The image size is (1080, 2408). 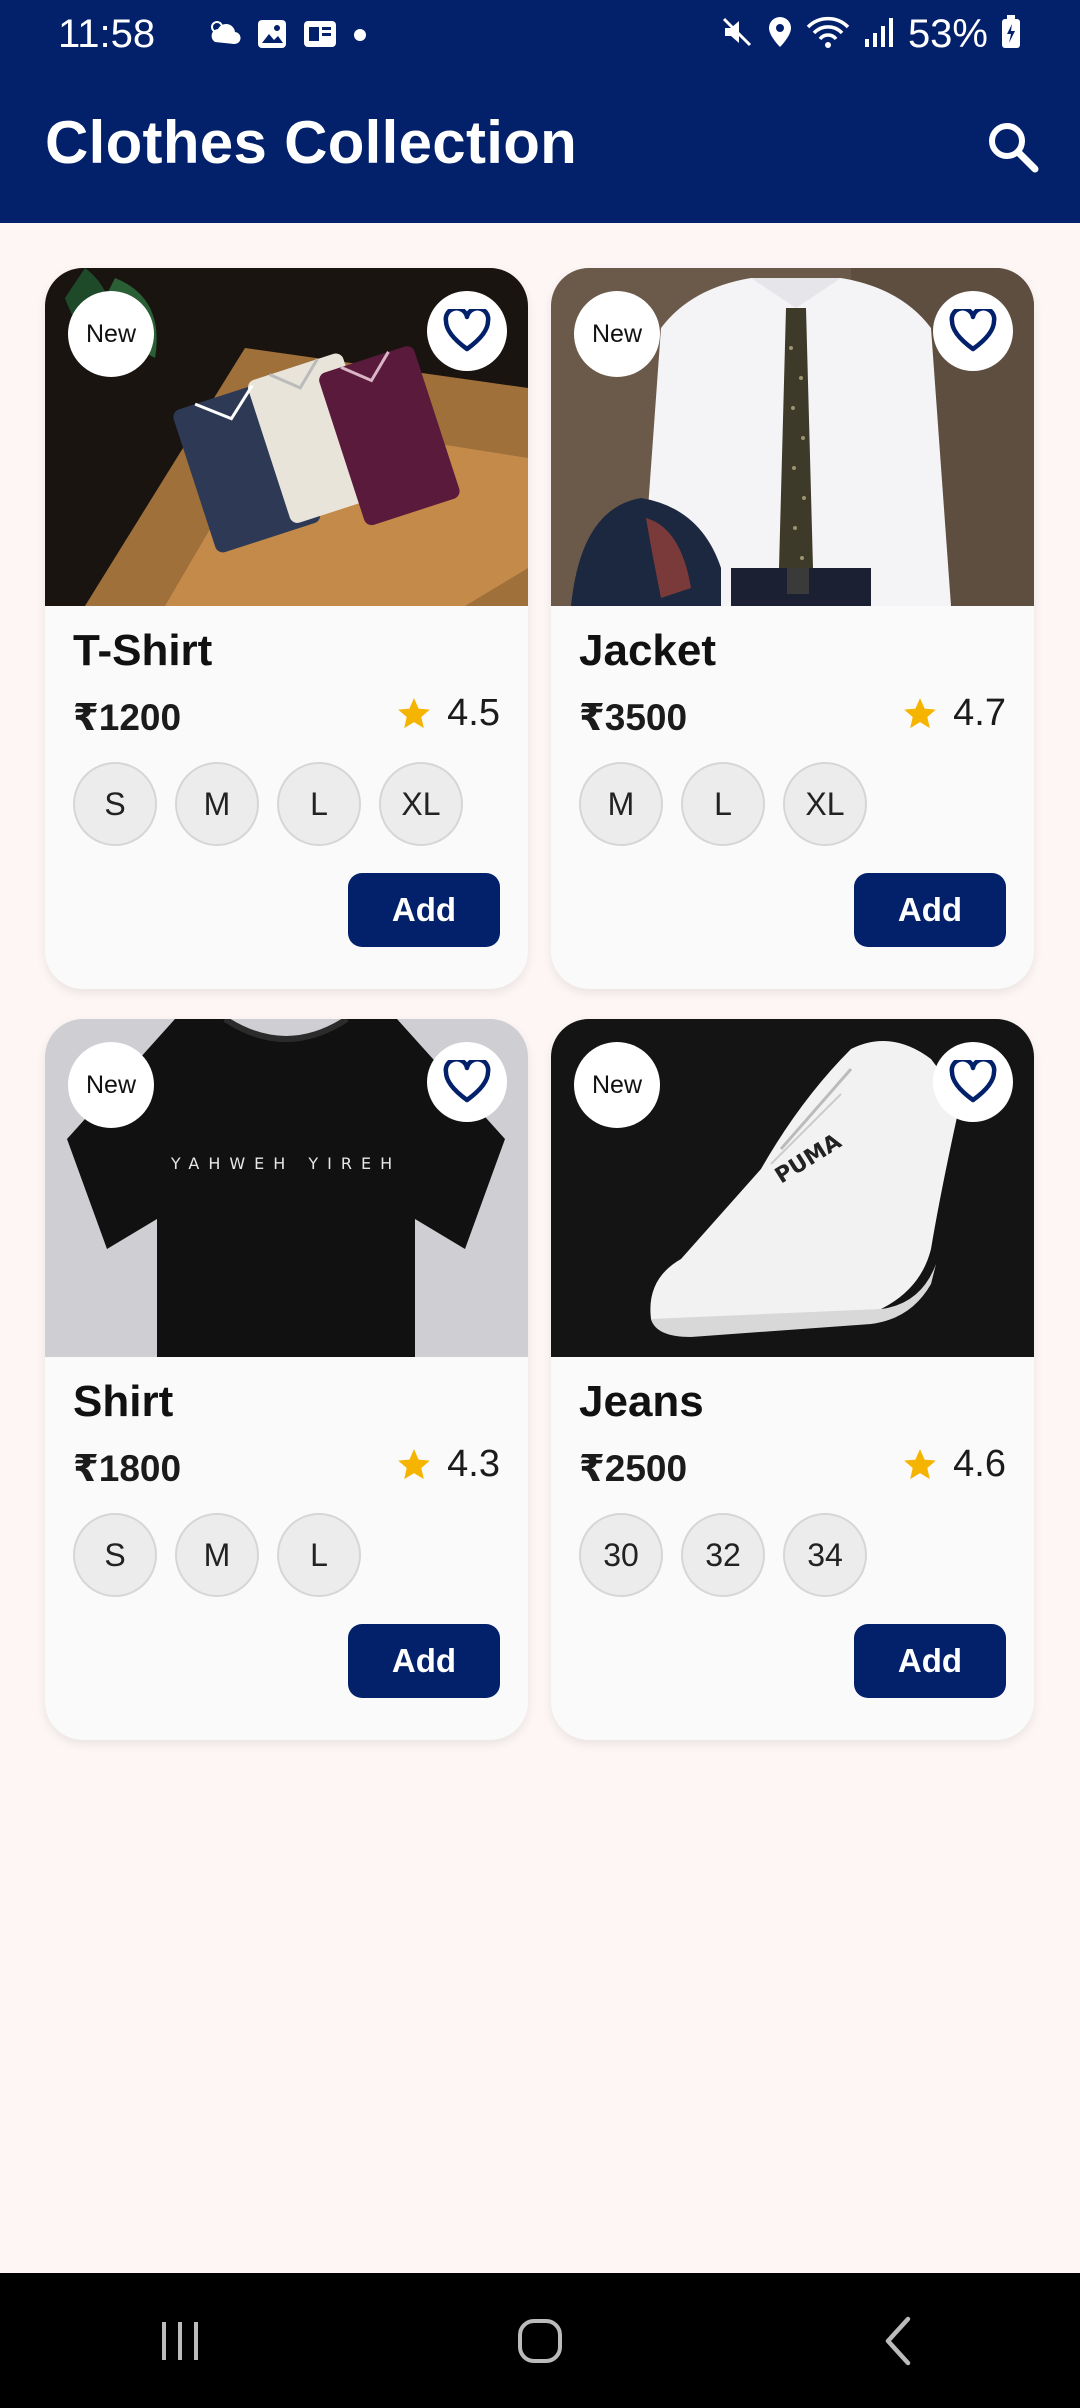 What do you see at coordinates (272, 36) in the screenshot?
I see `gallery-icon` at bounding box center [272, 36].